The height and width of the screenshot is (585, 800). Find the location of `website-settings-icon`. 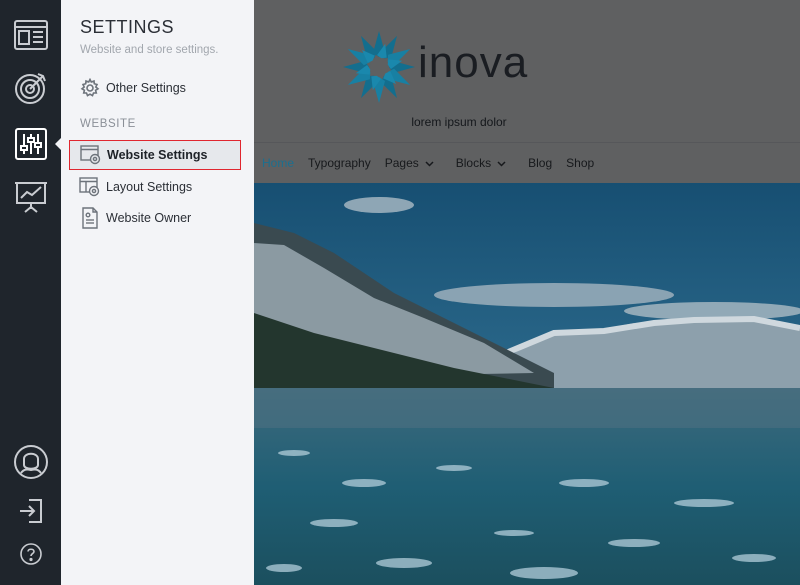

website-settings-icon is located at coordinates (91, 155).